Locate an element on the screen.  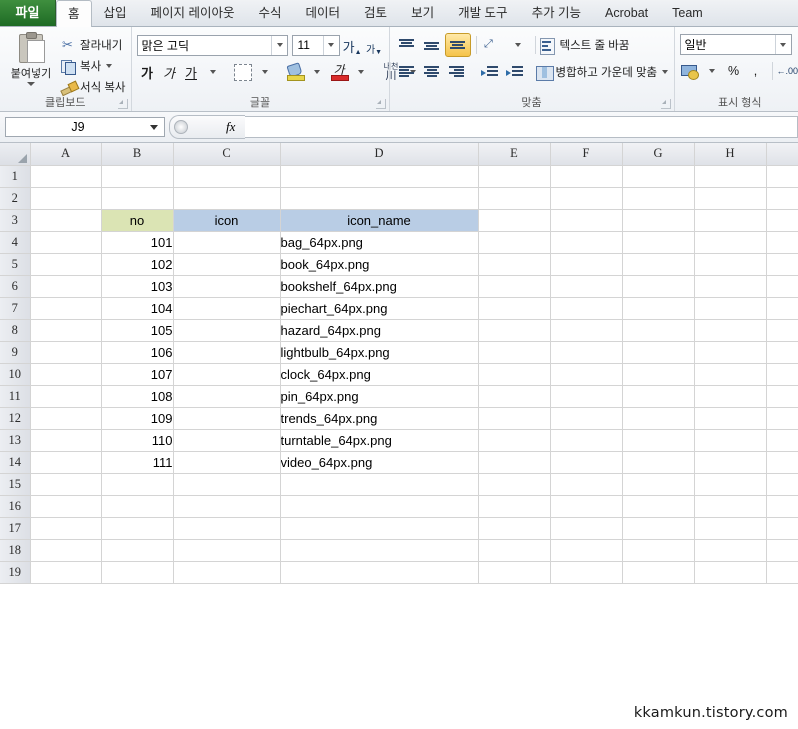
cell-G10 is located at coordinates (658, 374).